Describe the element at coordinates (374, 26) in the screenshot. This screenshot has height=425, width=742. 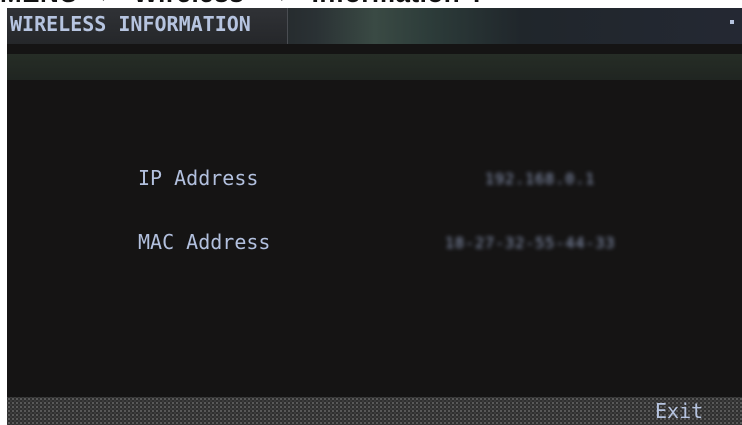
I see `title-bar: WIRELESS INFORMATION` at that location.